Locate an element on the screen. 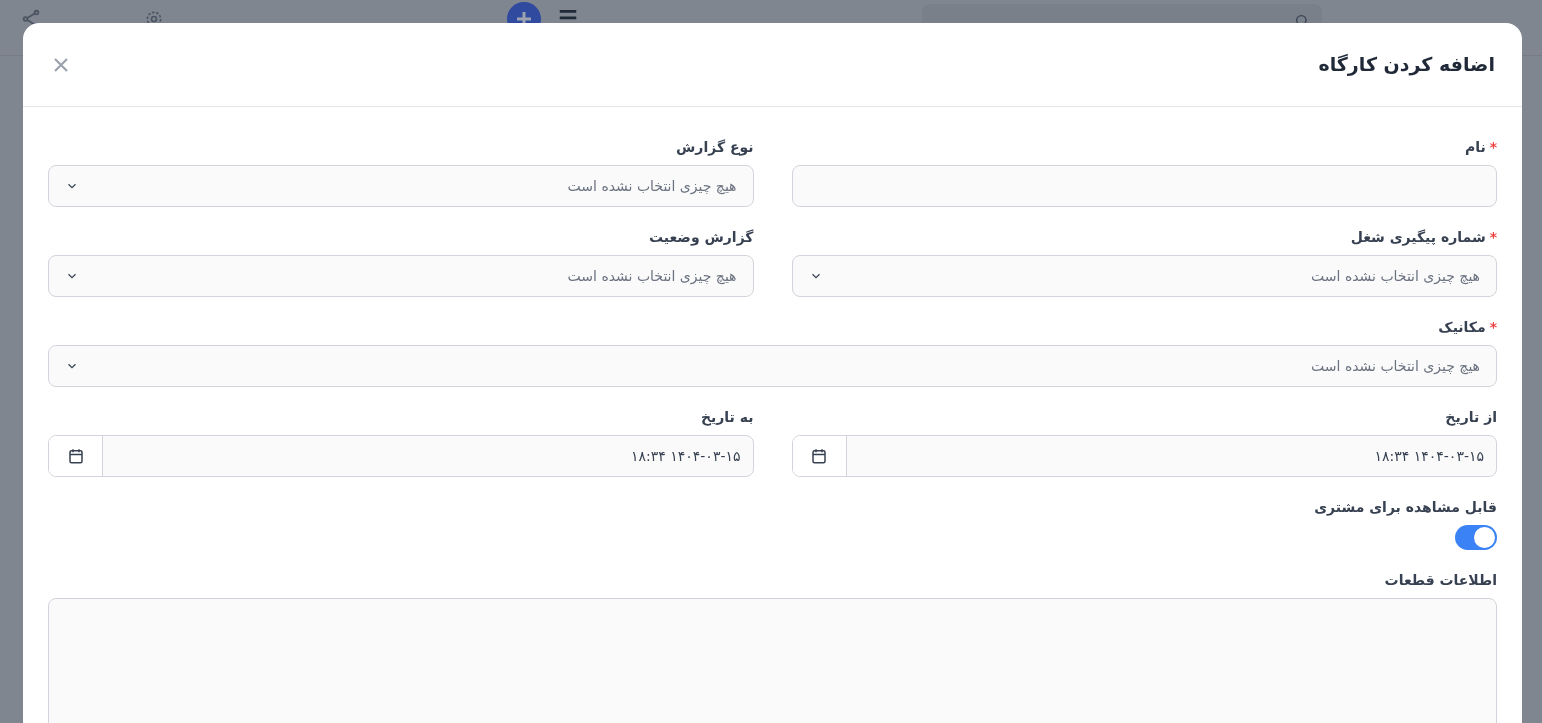 The image size is (1542, 723). field-label: شماره پیگیری شغل is located at coordinates (1418, 237).